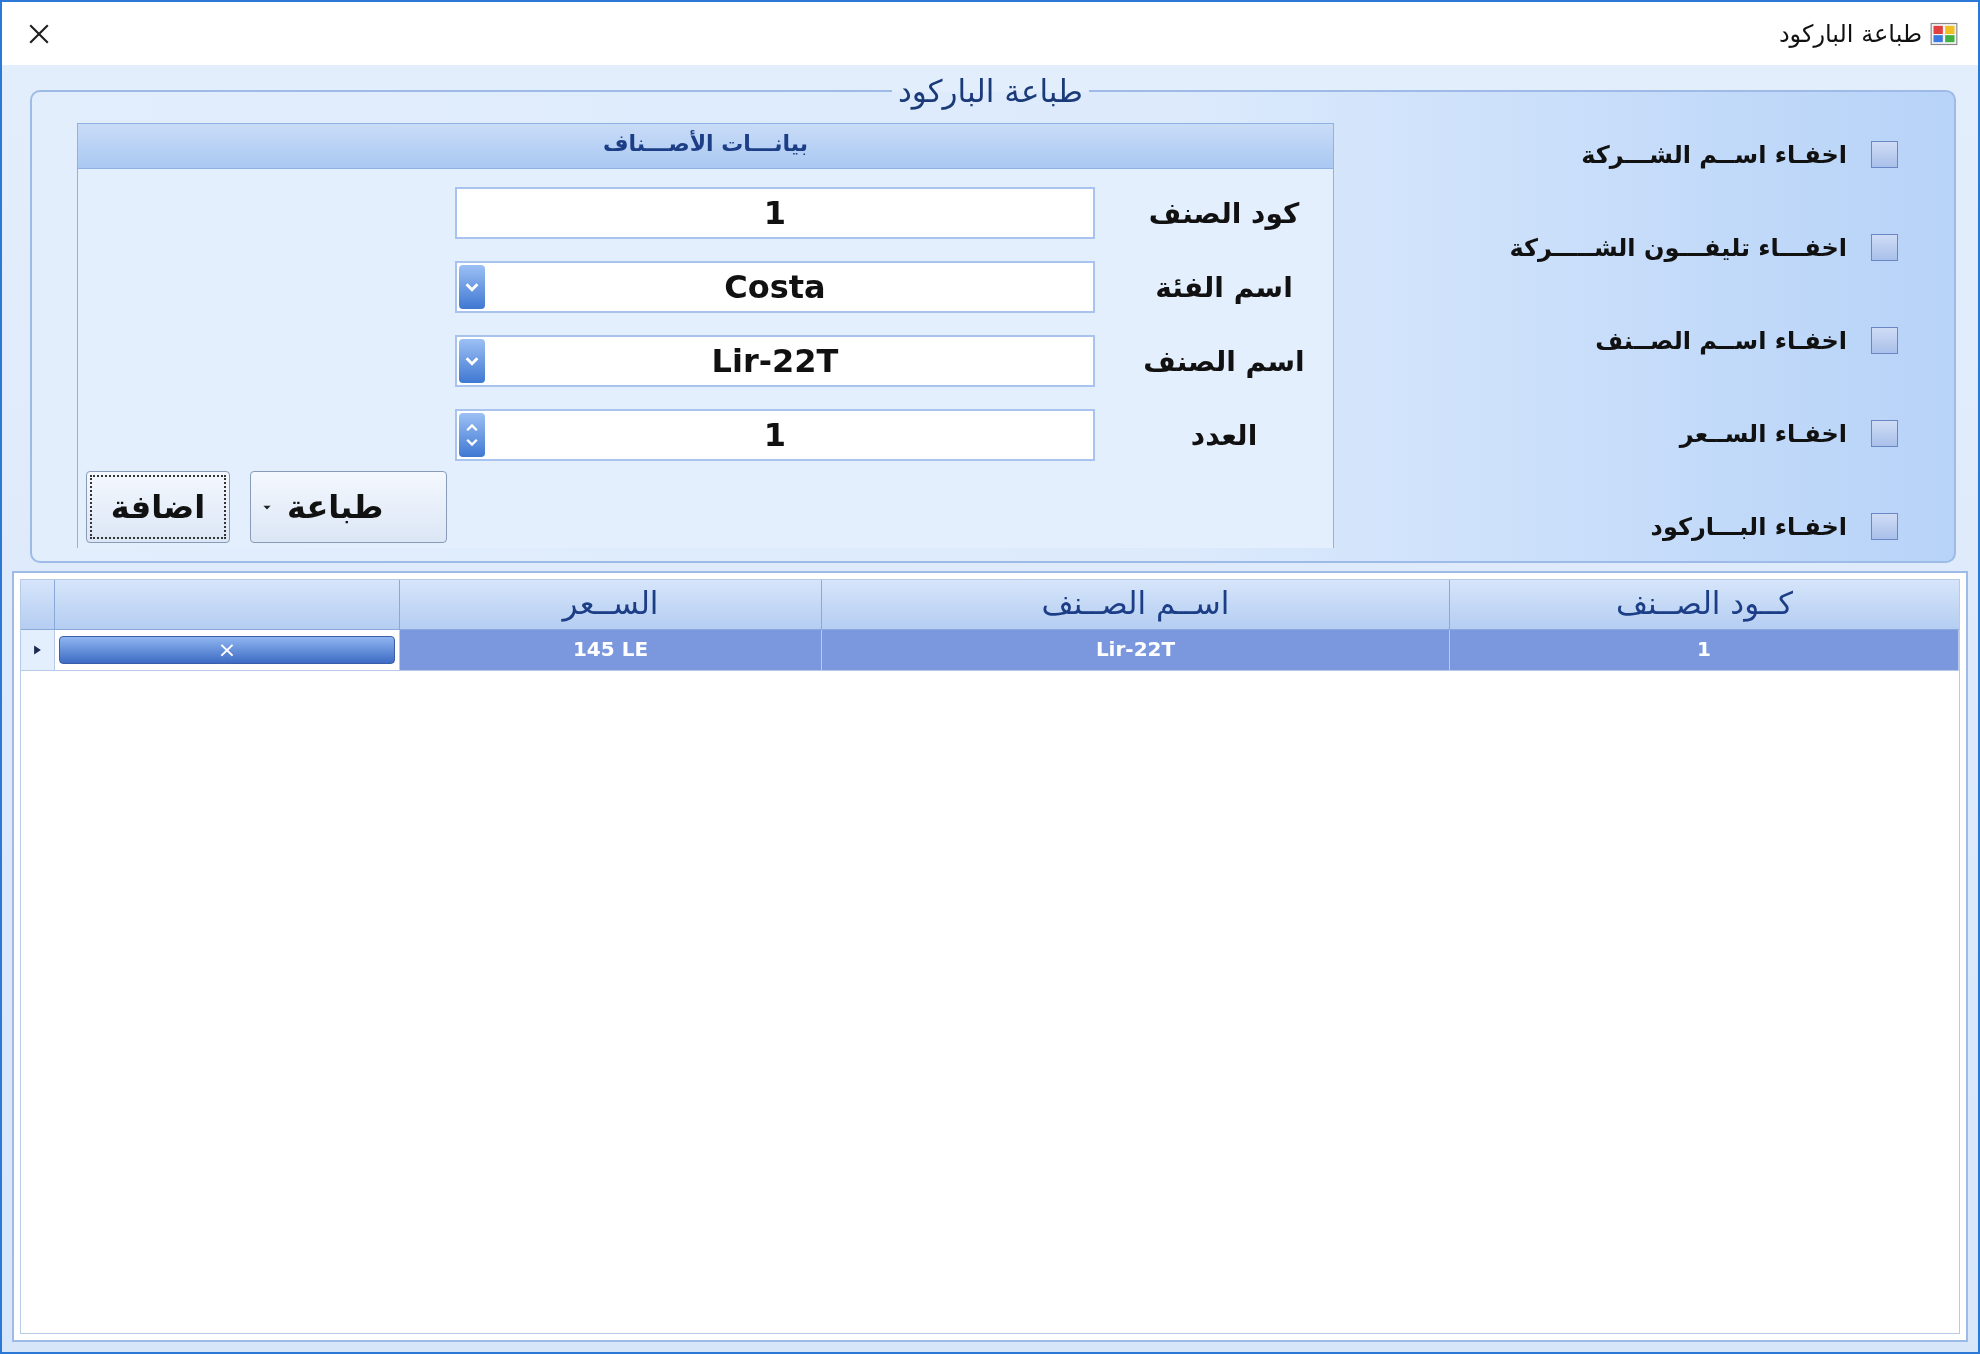 Image resolution: width=1980 pixels, height=1354 pixels. What do you see at coordinates (1850, 33) in the screenshot?
I see `window-title: طباعة الباركود` at bounding box center [1850, 33].